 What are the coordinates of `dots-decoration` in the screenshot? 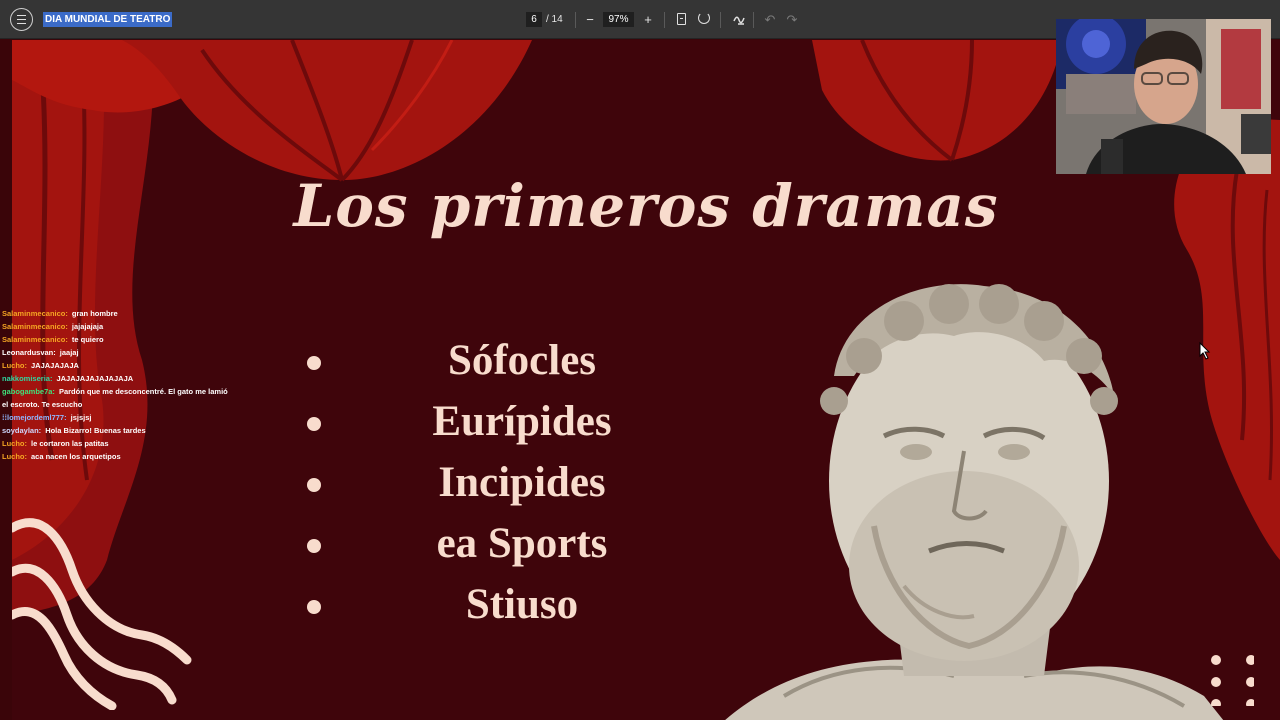 It's located at (1232, 680).